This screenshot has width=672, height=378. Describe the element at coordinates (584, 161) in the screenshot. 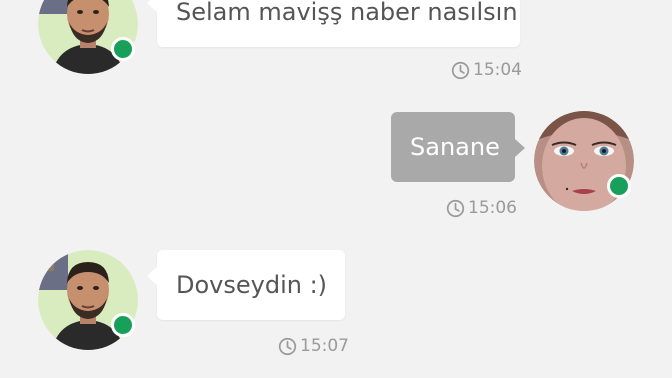

I see `sender-avatar-female` at that location.